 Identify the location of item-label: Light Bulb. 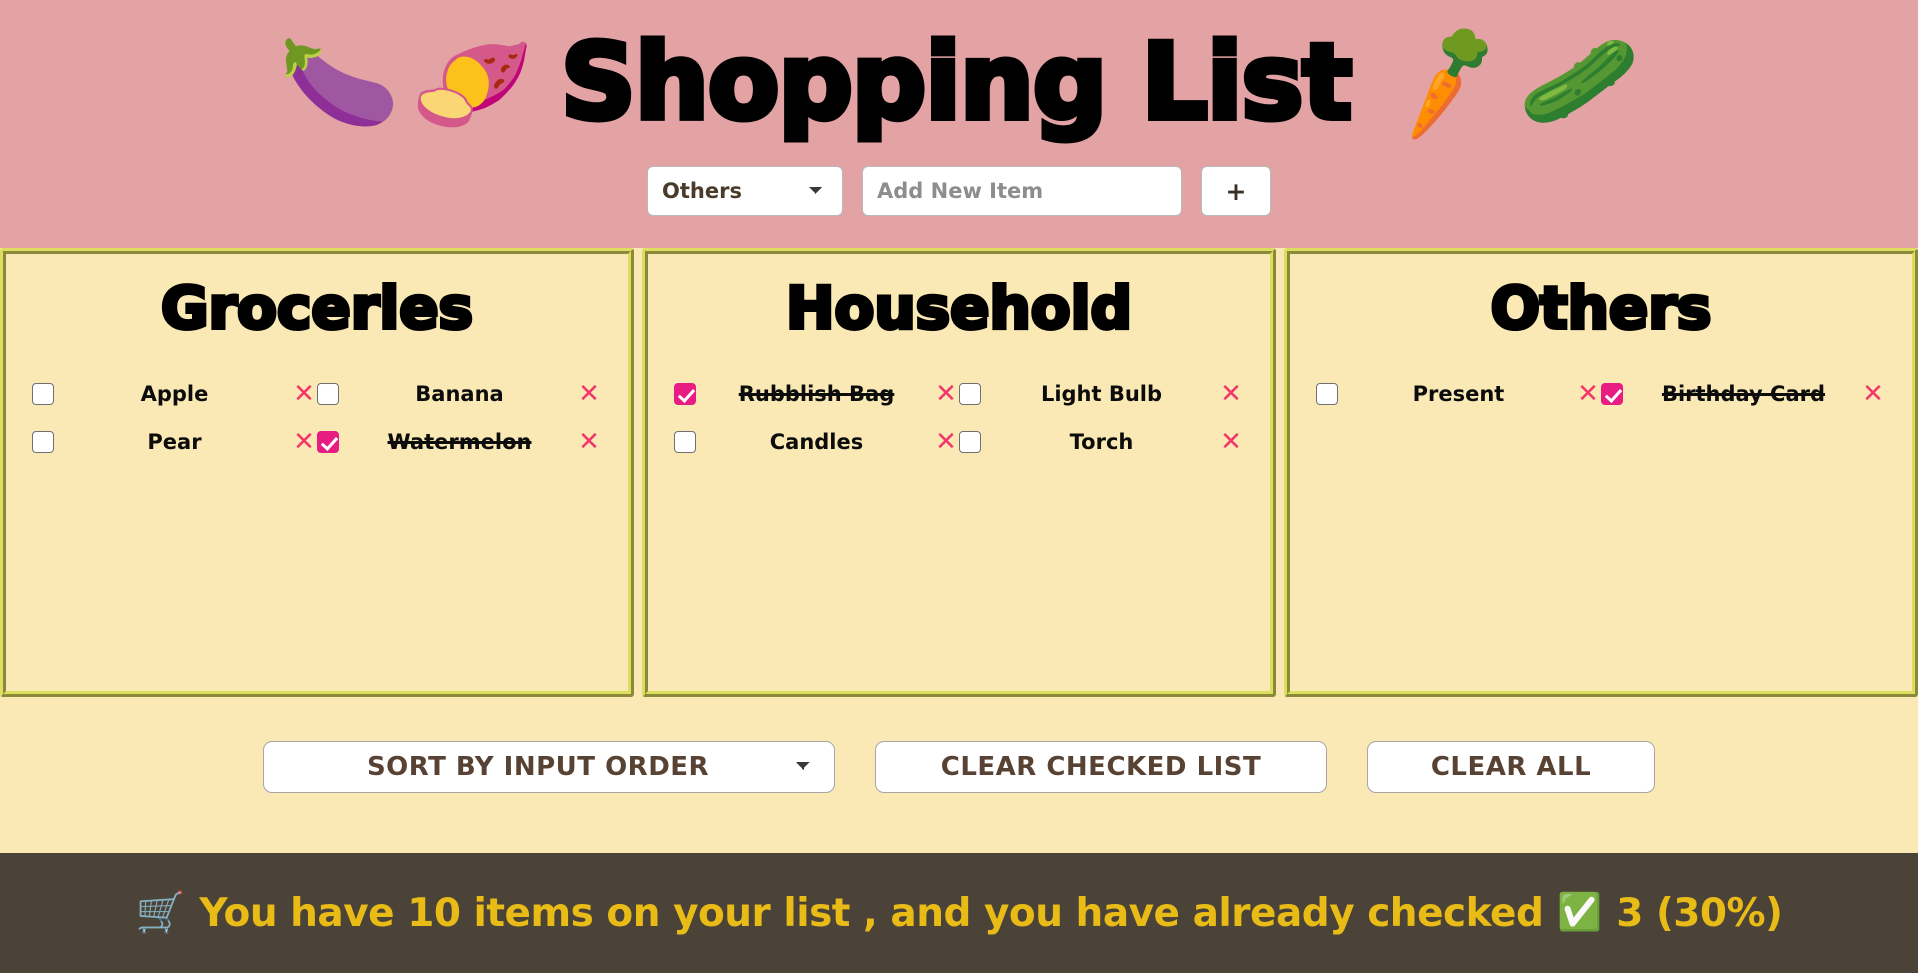
(1101, 393).